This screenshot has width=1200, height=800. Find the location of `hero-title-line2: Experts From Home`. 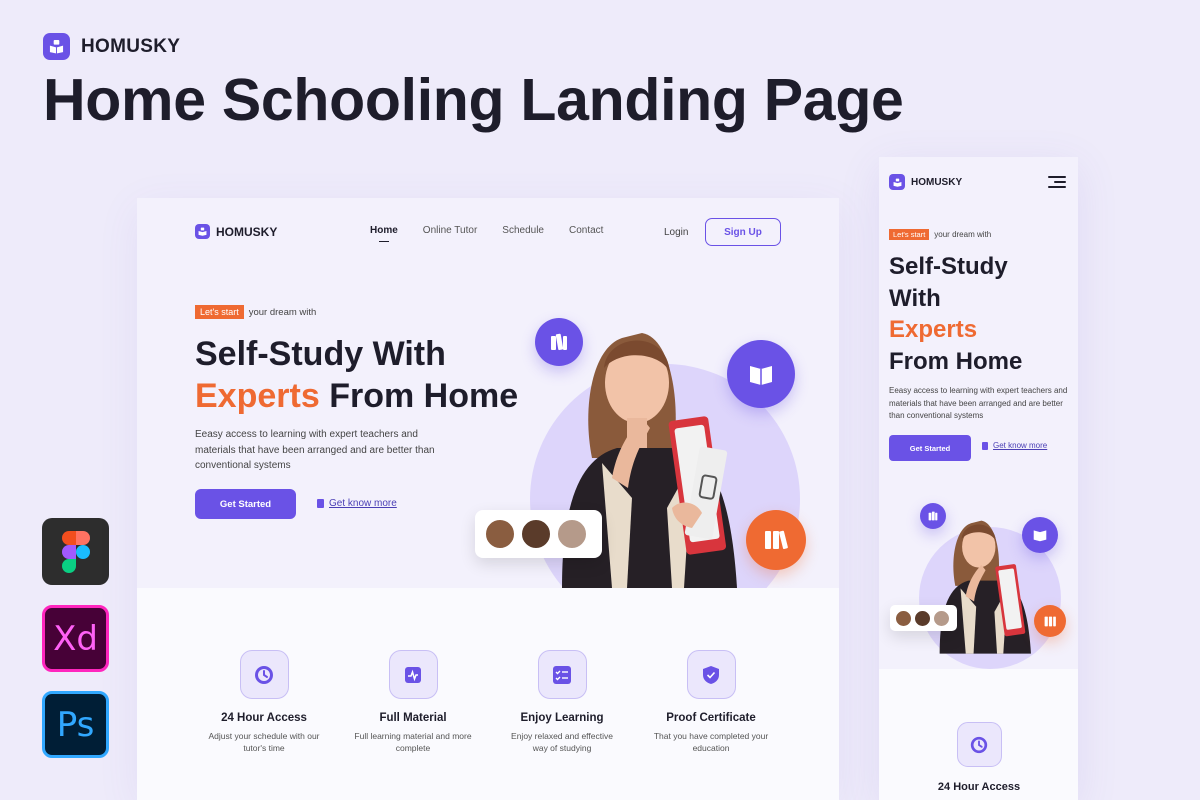

hero-title-line2: Experts From Home is located at coordinates (356, 396).